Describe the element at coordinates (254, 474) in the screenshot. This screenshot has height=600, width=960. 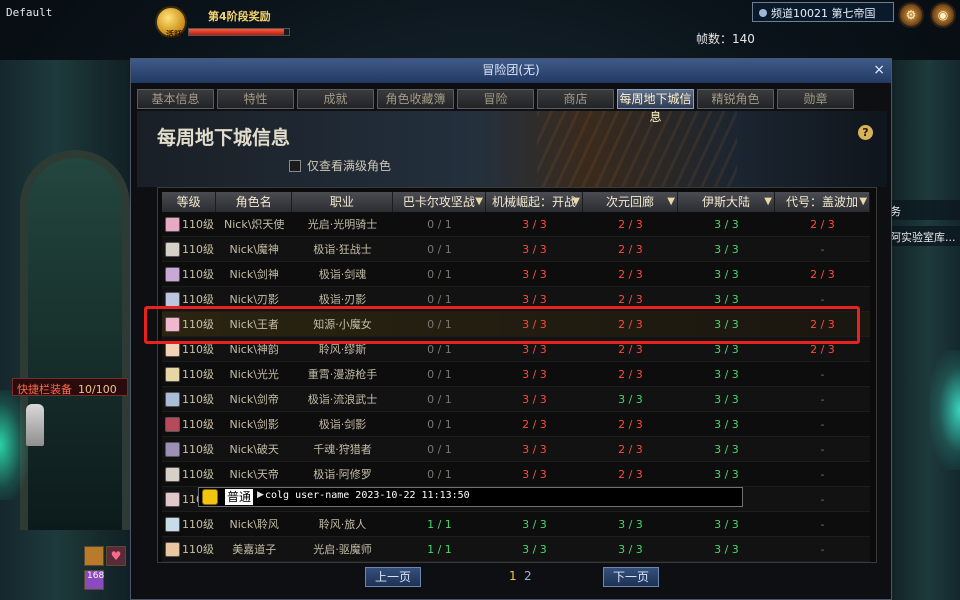
I see `character-name-cell: Nick\天帝` at that location.